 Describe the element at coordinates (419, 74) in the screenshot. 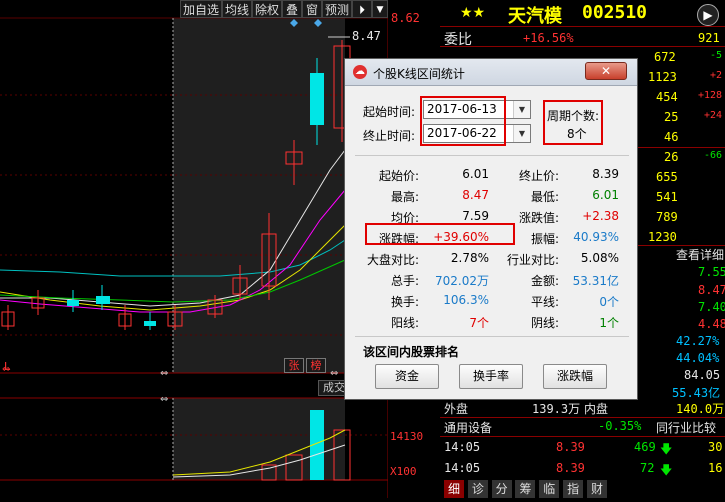

I see `dialog-title: 个股K线区间统计` at that location.